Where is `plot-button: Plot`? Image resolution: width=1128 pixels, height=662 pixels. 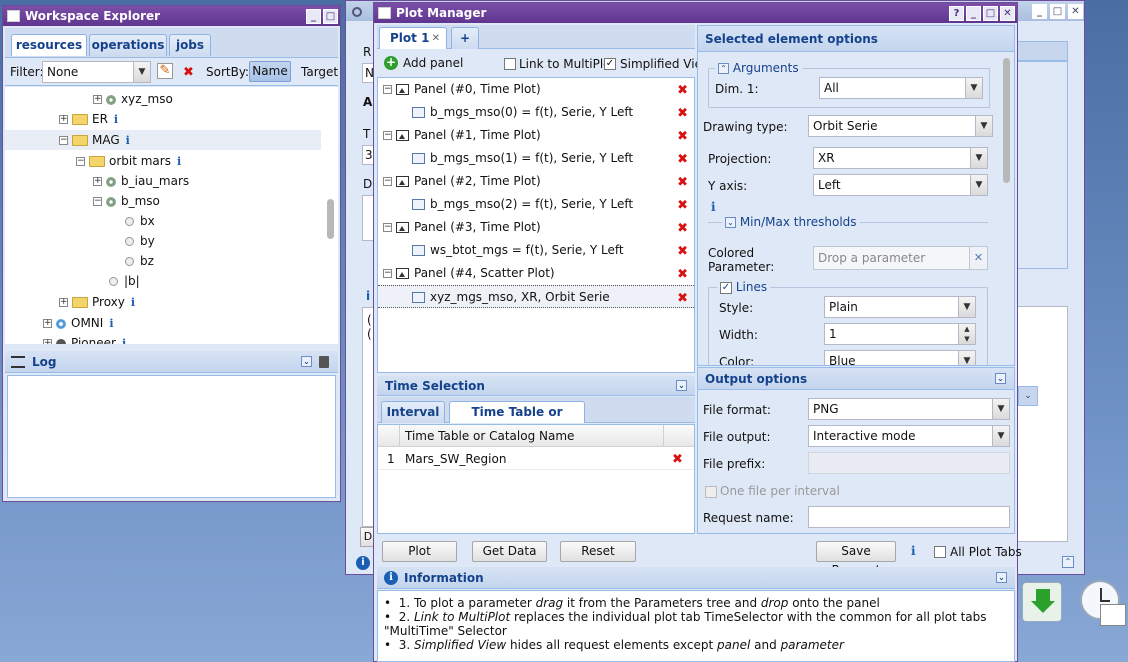 plot-button: Plot is located at coordinates (419, 551).